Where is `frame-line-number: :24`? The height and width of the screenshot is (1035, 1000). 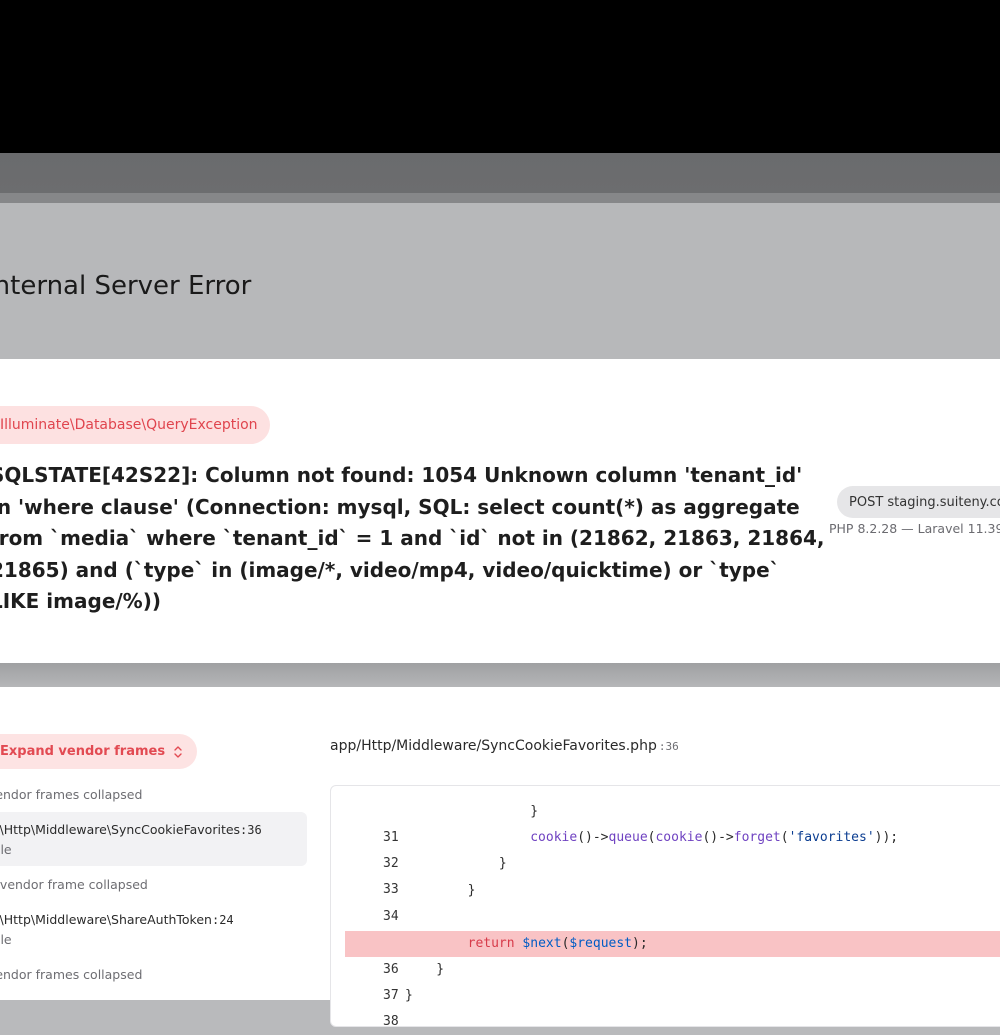
frame-line-number: :24 is located at coordinates (222, 920).